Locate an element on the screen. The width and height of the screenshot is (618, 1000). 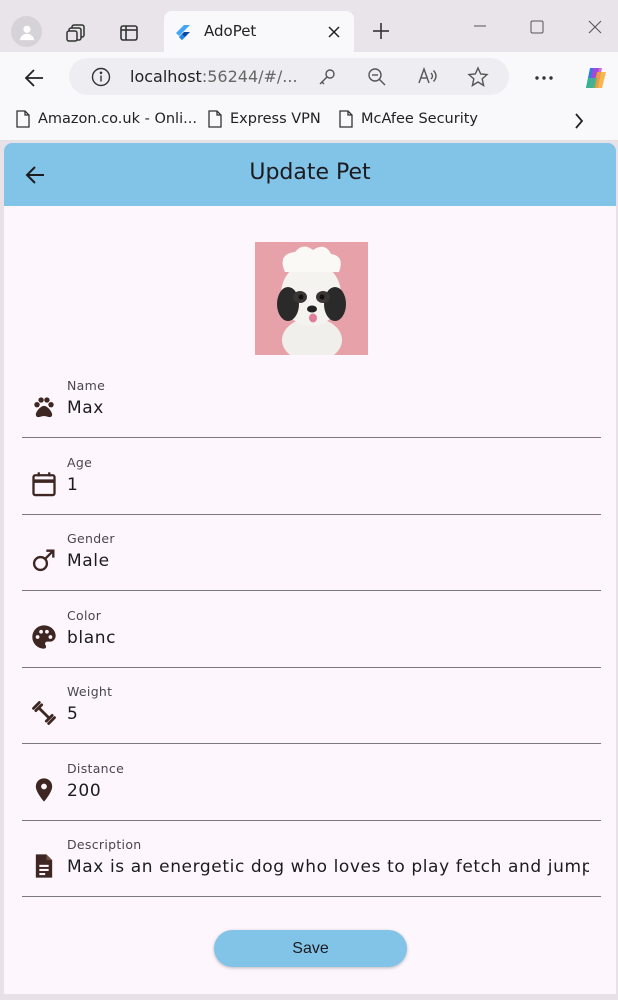
back-icon is located at coordinates (34, 78).